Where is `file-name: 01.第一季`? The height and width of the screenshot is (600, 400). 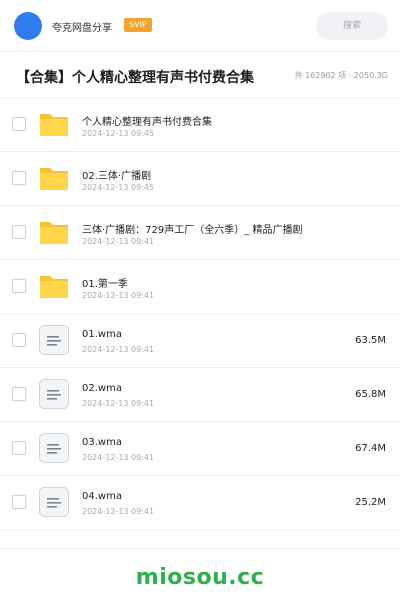
file-name: 01.第一季 is located at coordinates (105, 282).